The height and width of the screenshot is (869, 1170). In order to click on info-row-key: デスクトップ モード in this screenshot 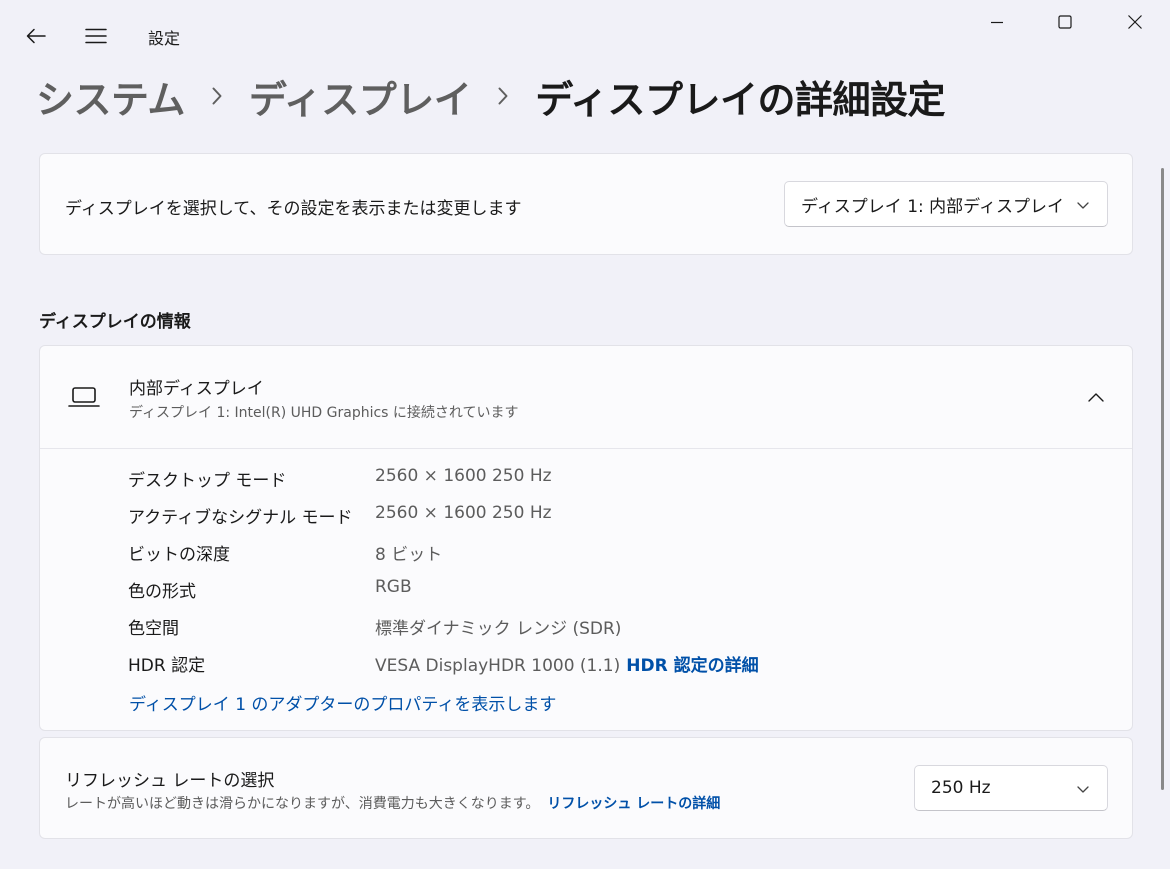, I will do `click(207, 481)`.